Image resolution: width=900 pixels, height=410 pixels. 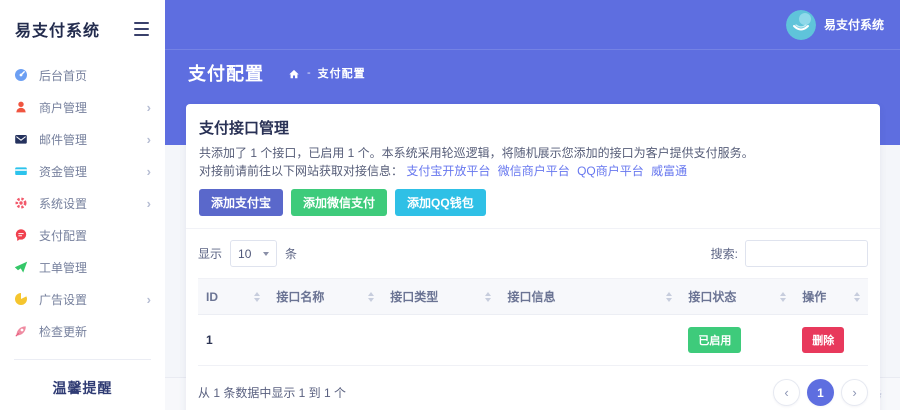 I want to click on page-title: 支付配置, so click(x=226, y=74).